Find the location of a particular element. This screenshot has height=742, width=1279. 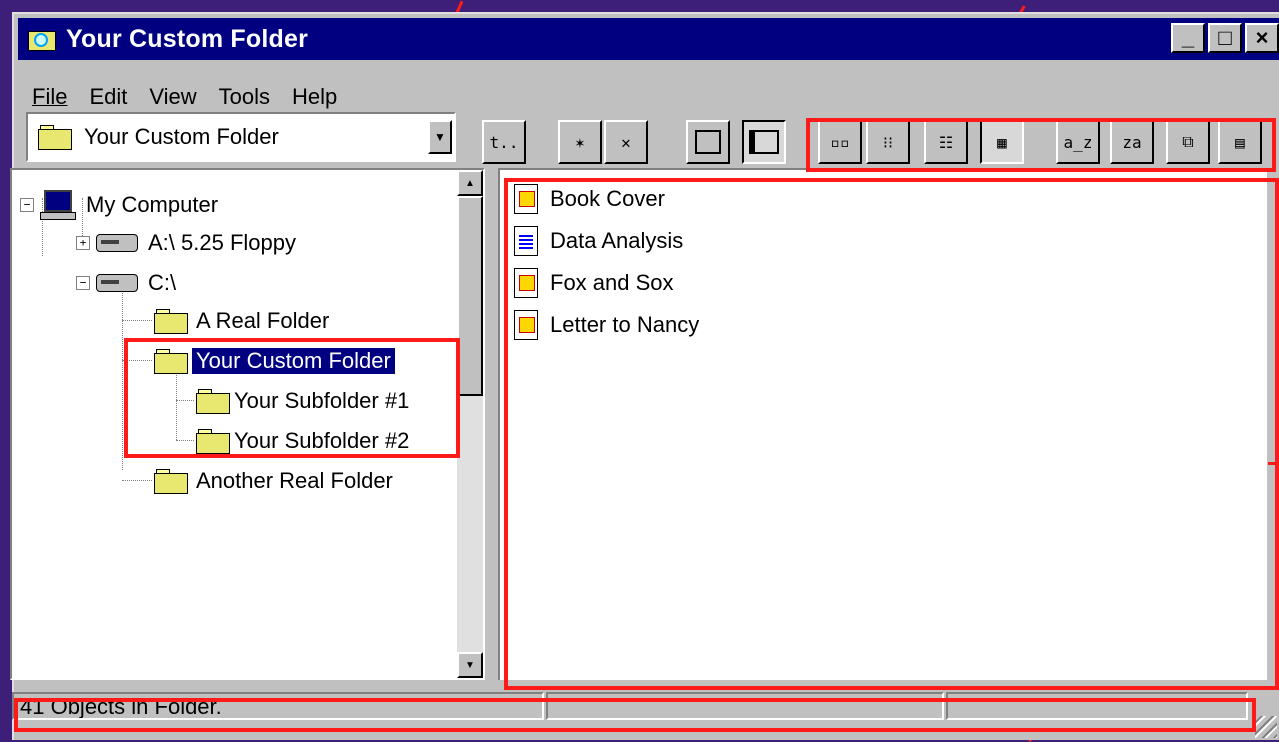

list-item-fox-and-sox: Fox and Sox is located at coordinates (594, 283).